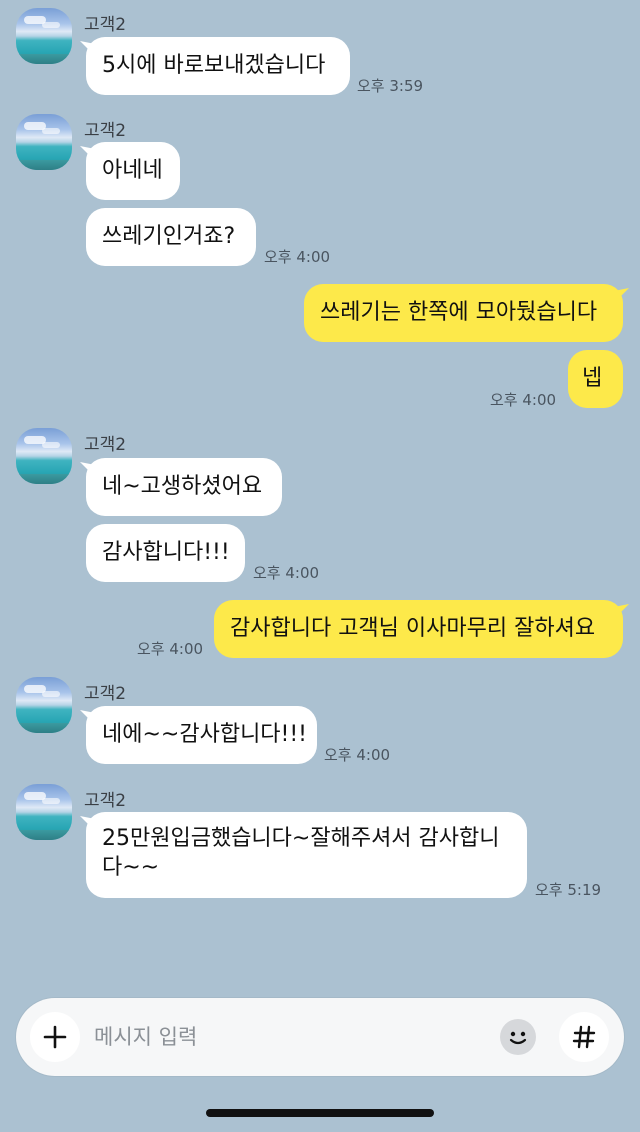 The height and width of the screenshot is (1132, 640). I want to click on message-time: 오후 5:19, so click(568, 890).